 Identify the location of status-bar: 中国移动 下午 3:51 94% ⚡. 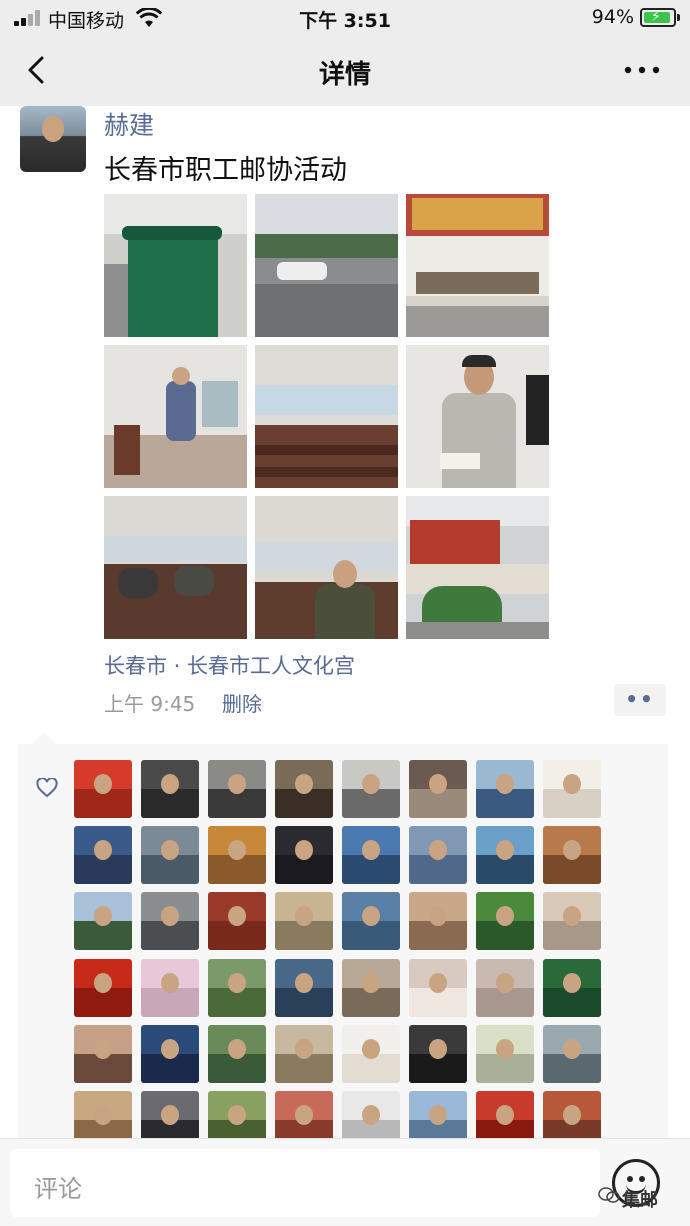
(345, 18).